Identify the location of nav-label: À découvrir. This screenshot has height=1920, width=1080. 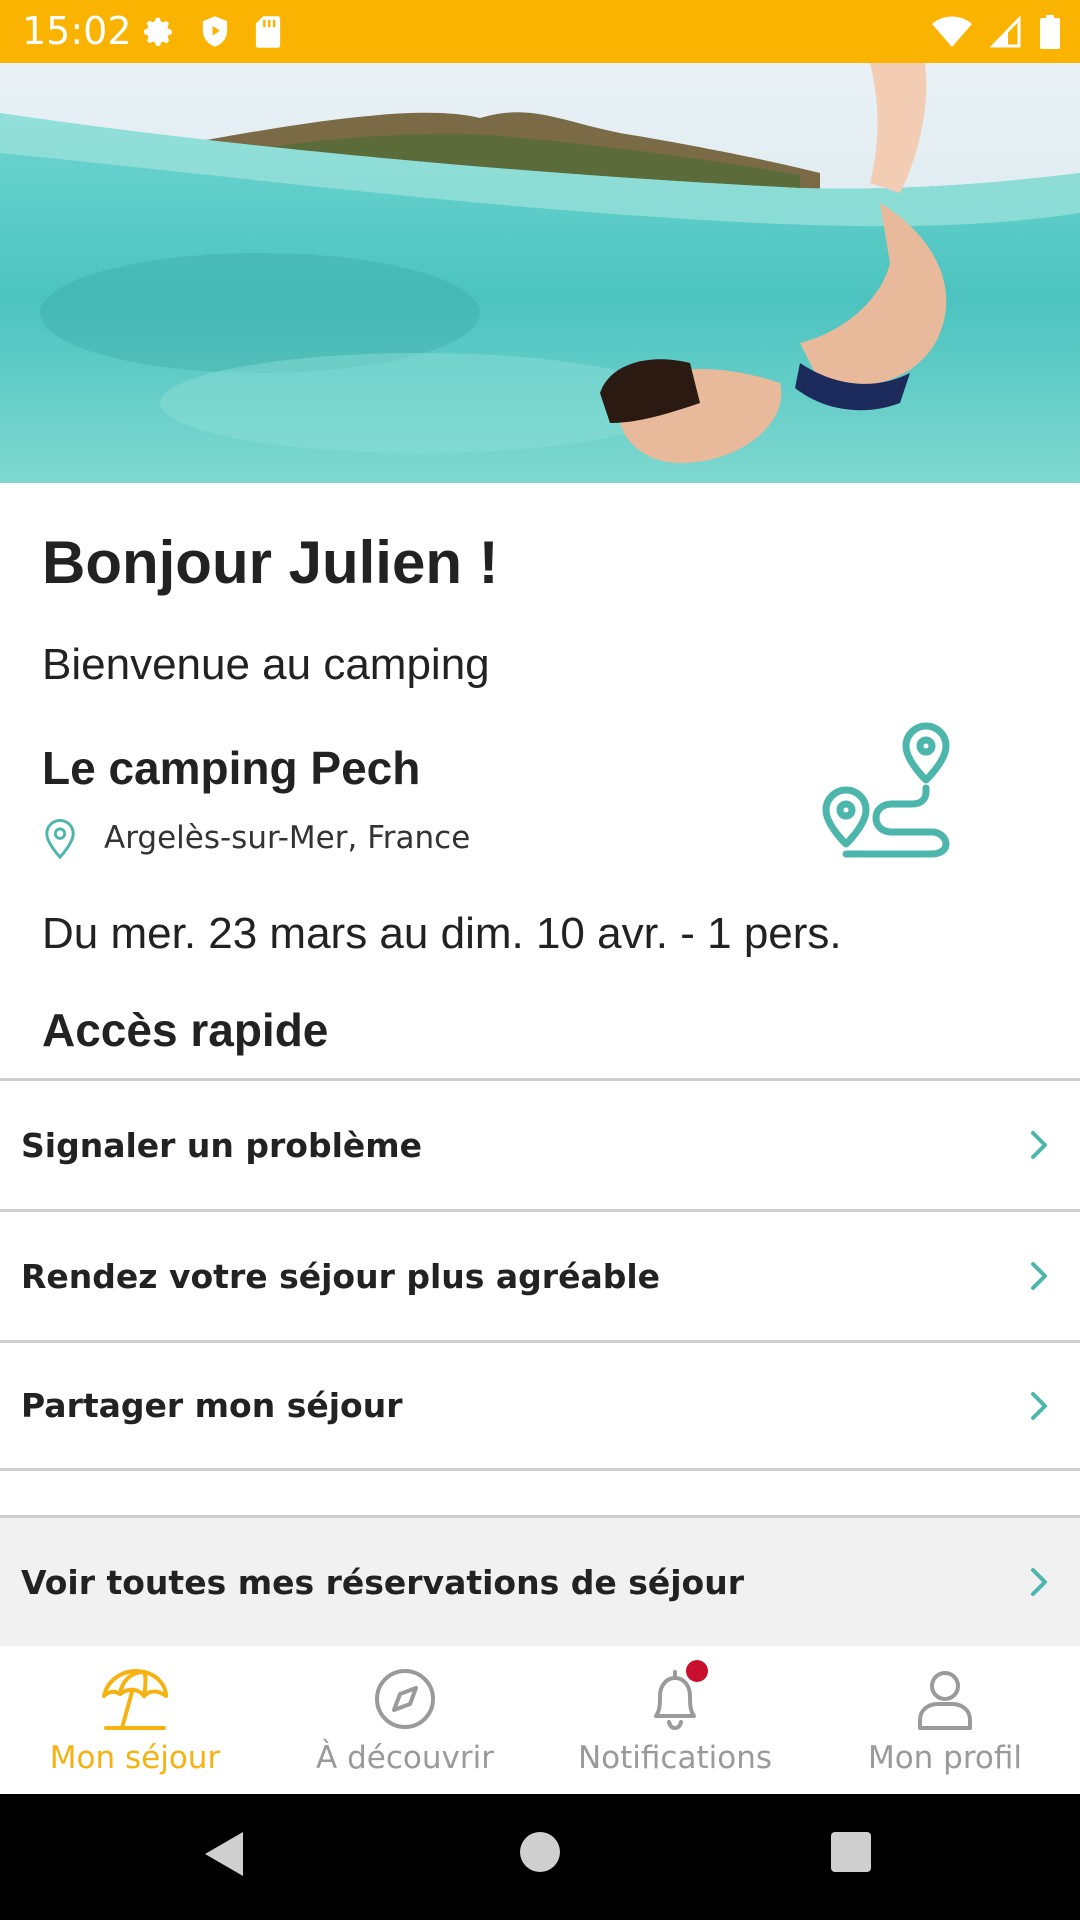
(405, 1758).